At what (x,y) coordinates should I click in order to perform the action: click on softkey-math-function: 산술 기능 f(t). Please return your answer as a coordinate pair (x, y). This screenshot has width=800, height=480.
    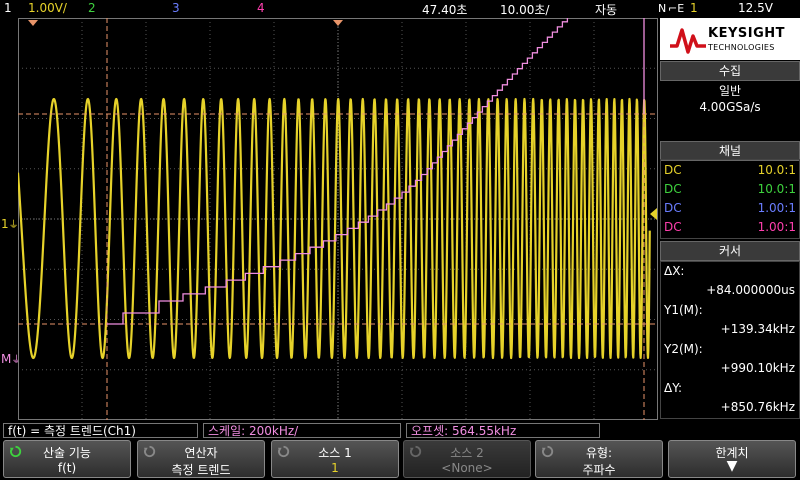
    Looking at the image, I should click on (67, 459).